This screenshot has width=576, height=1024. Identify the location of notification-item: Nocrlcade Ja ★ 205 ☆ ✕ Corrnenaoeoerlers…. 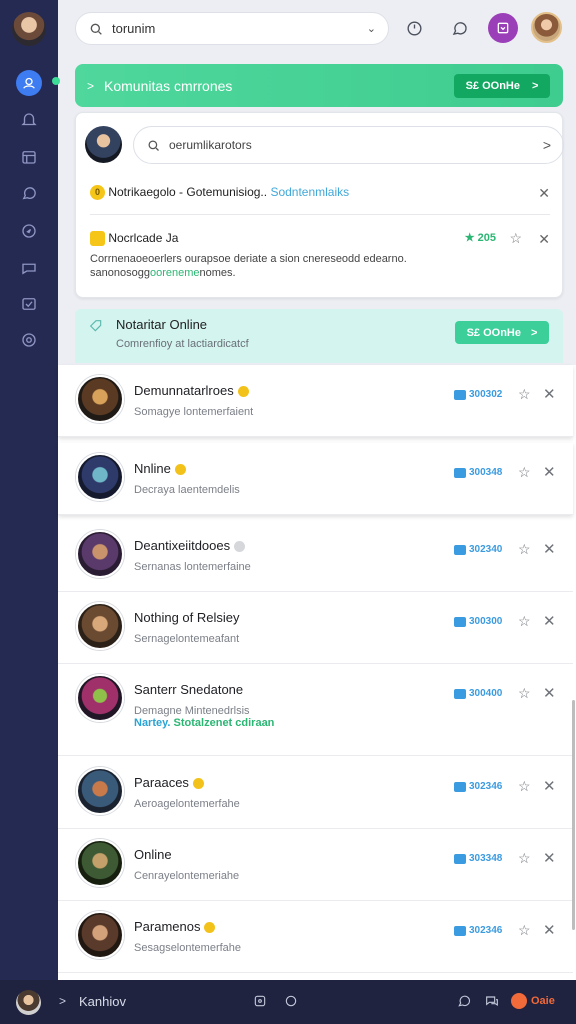
(320, 255).